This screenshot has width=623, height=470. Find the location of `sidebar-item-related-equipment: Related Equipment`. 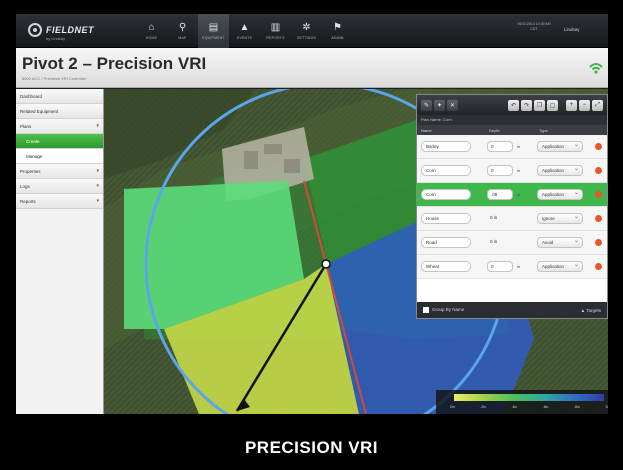

sidebar-item-related-equipment: Related Equipment is located at coordinates (59, 111).